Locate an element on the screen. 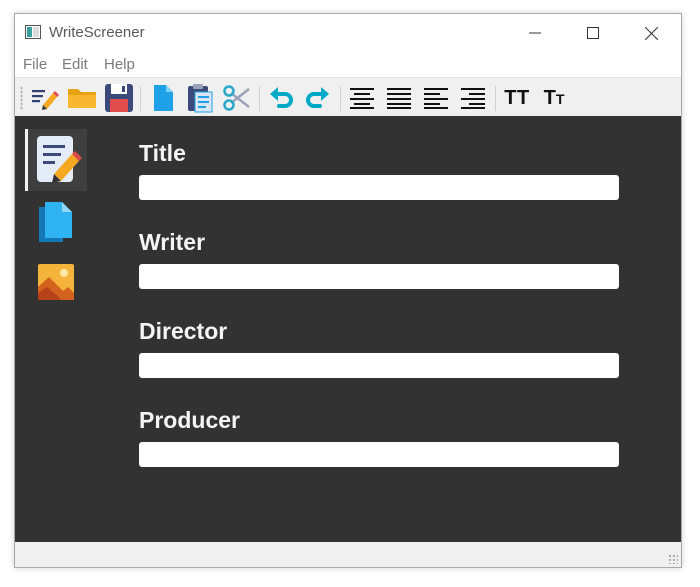 The width and height of the screenshot is (700, 587). small-caps-label: TT is located at coordinates (554, 98).